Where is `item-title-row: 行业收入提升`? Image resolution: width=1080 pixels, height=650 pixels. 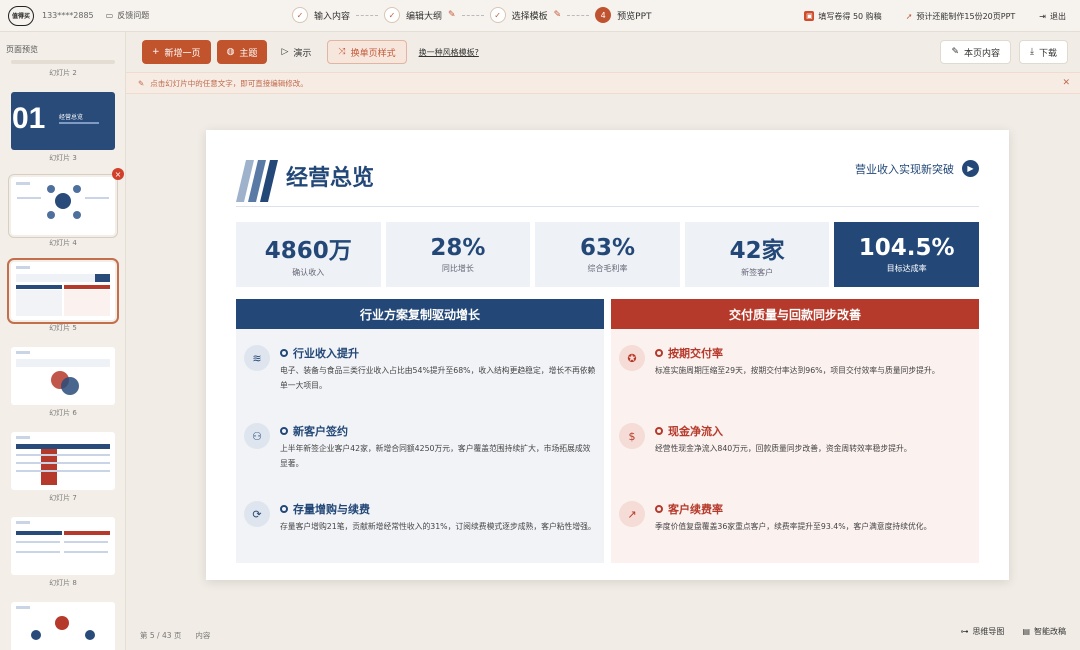
item-title-row: 行业收入提升 is located at coordinates (319, 353).